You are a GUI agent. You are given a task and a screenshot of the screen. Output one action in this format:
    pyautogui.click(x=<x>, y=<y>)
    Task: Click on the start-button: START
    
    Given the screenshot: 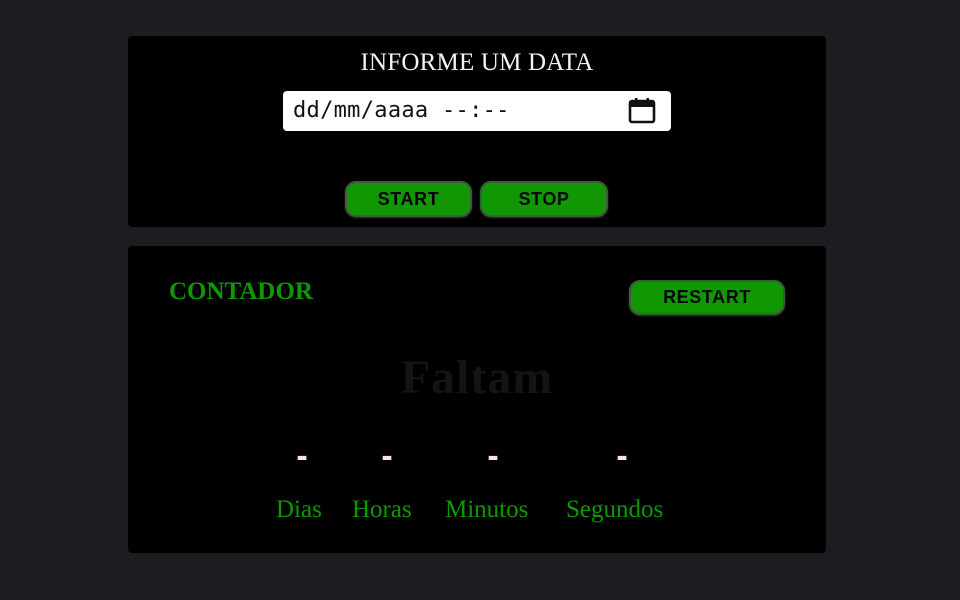 What is the action you would take?
    pyautogui.click(x=408, y=199)
    